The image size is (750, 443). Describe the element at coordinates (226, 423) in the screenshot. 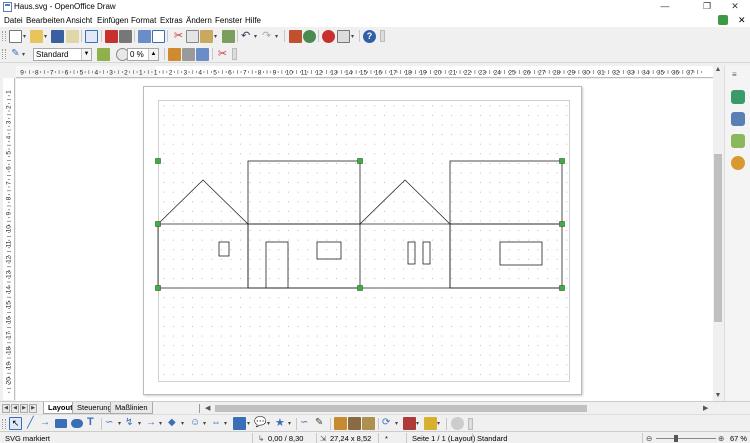

I see `block-arrows-dropdown-icon: ▾` at that location.